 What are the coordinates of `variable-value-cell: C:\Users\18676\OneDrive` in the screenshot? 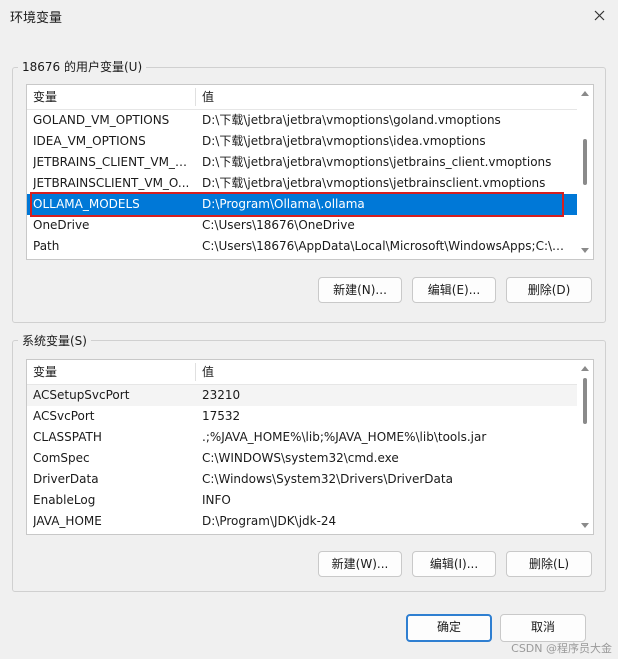 It's located at (278, 225).